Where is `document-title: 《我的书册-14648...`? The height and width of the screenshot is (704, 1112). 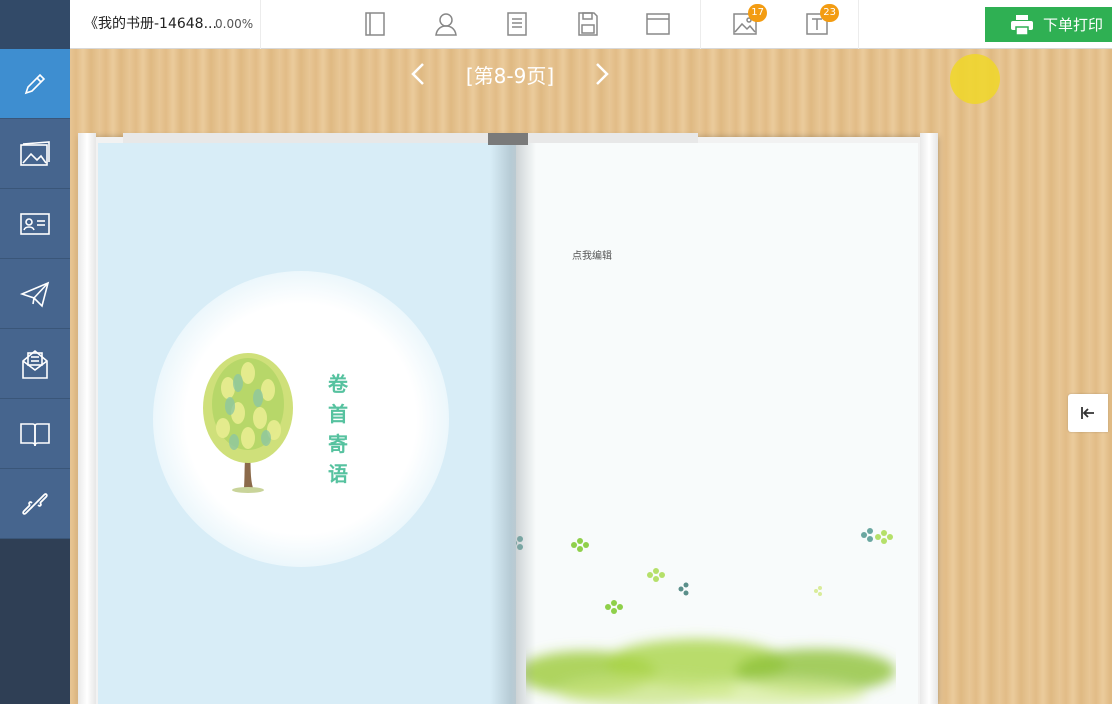 document-title: 《我的书册-14648... is located at coordinates (150, 24).